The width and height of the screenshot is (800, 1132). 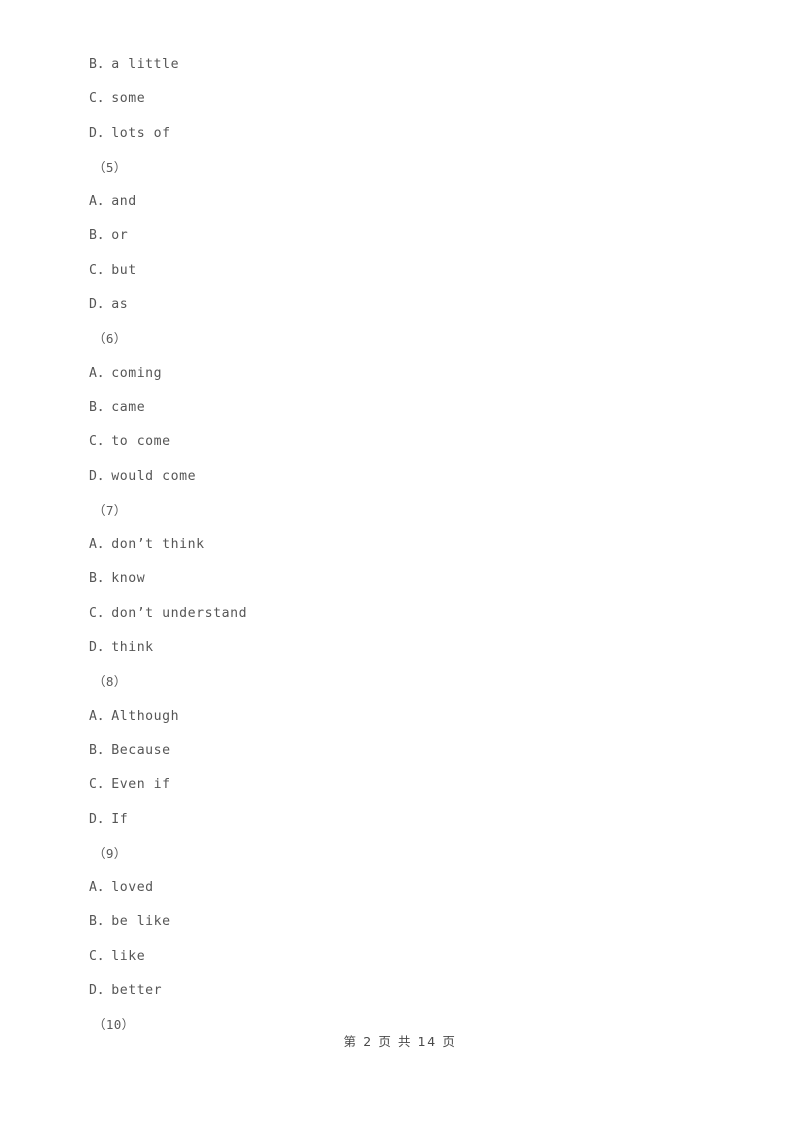 I want to click on question-number: （5）, so click(x=110, y=167).